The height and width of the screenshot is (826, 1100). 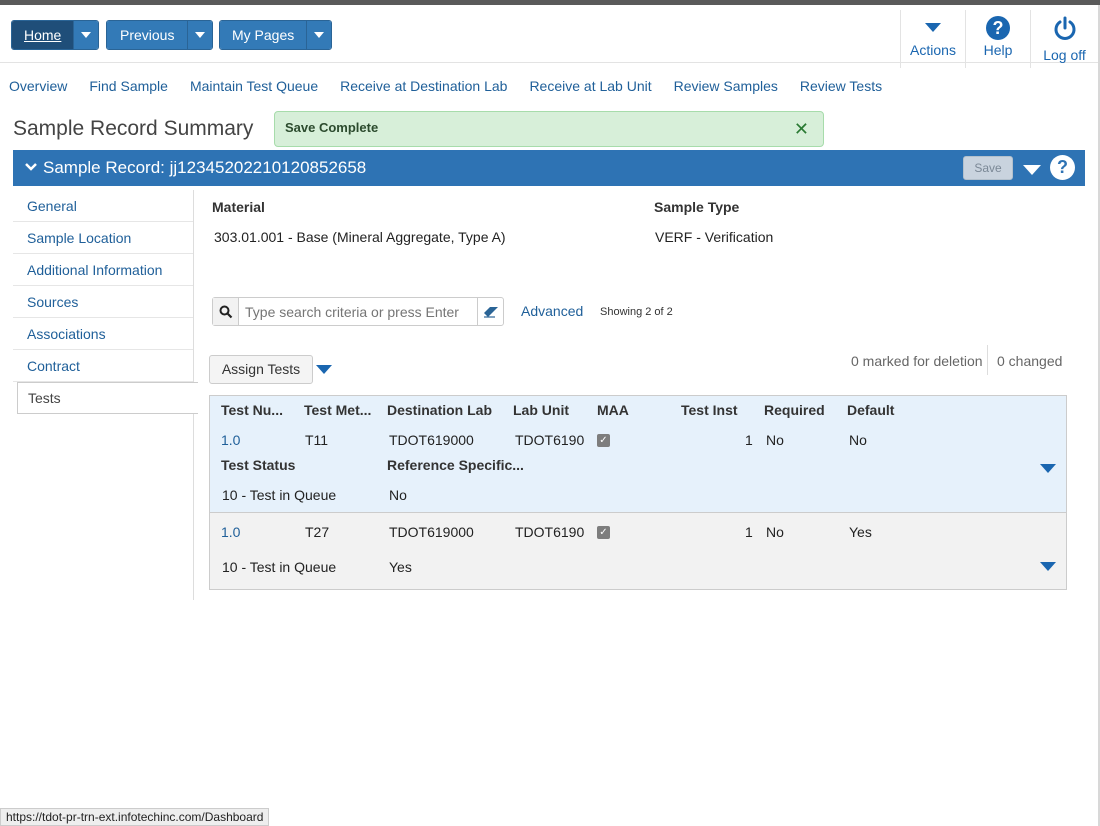 What do you see at coordinates (400, 567) in the screenshot?
I see `reference-spec-cell: Yes` at bounding box center [400, 567].